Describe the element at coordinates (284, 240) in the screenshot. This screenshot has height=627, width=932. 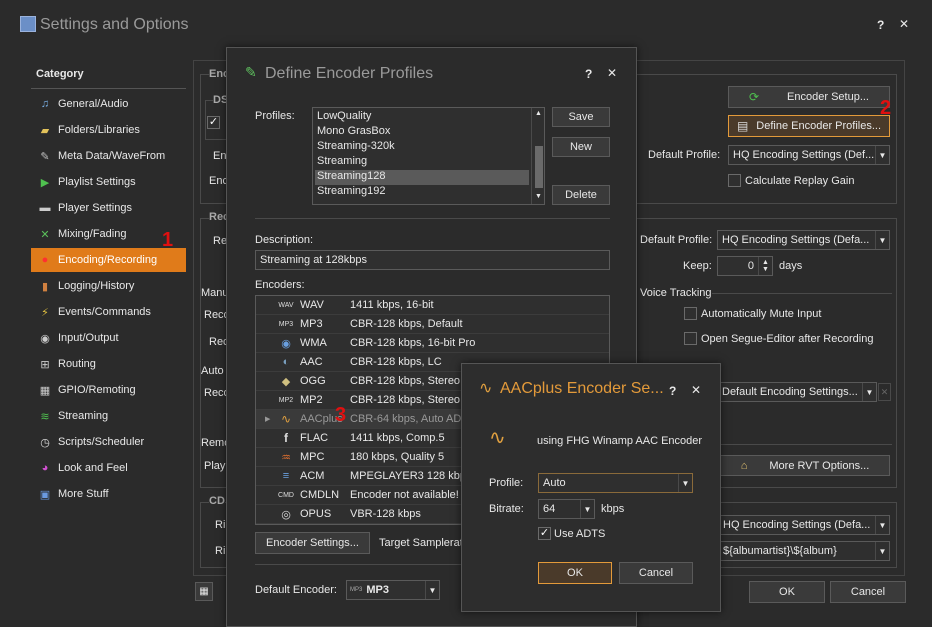
I see `description-label: Description:` at that location.